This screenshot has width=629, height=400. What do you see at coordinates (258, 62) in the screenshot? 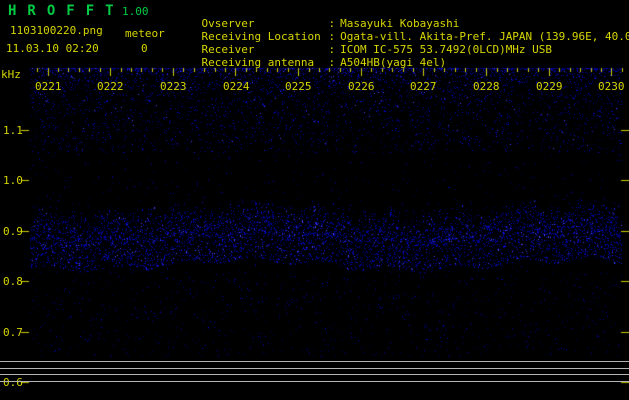
I see `info-label: Receiving antenna` at bounding box center [258, 62].